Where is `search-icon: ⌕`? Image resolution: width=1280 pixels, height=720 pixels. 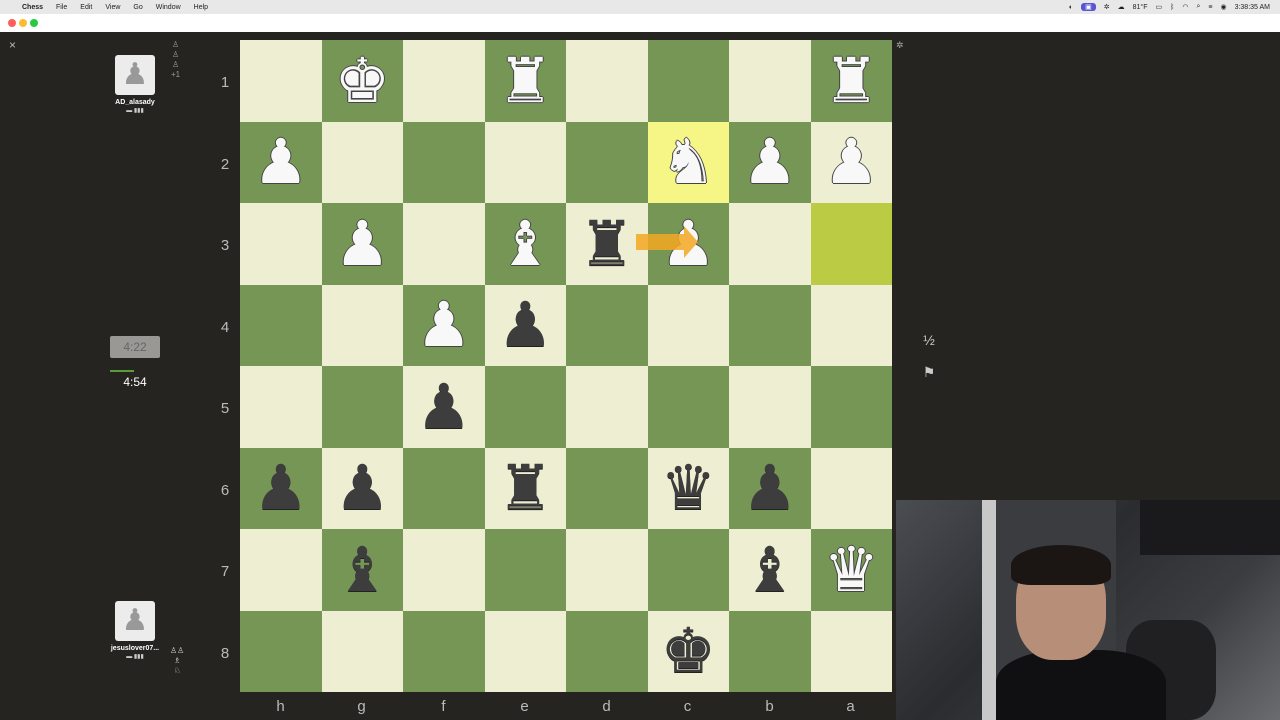 search-icon: ⌕ is located at coordinates (1198, 7).